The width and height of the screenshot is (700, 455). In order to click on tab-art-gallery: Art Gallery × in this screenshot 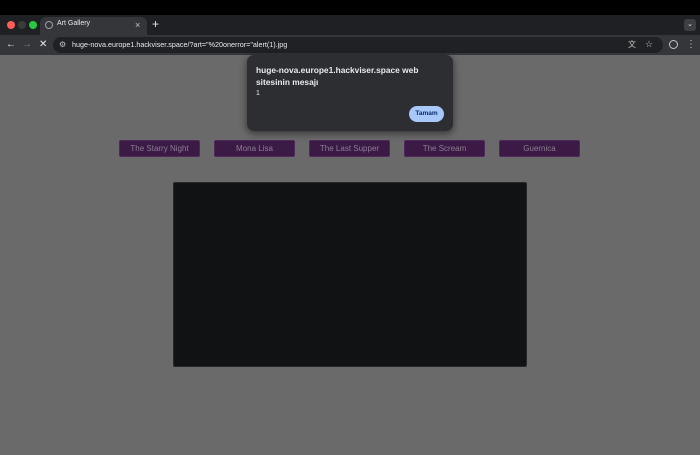, I will do `click(93, 26)`.